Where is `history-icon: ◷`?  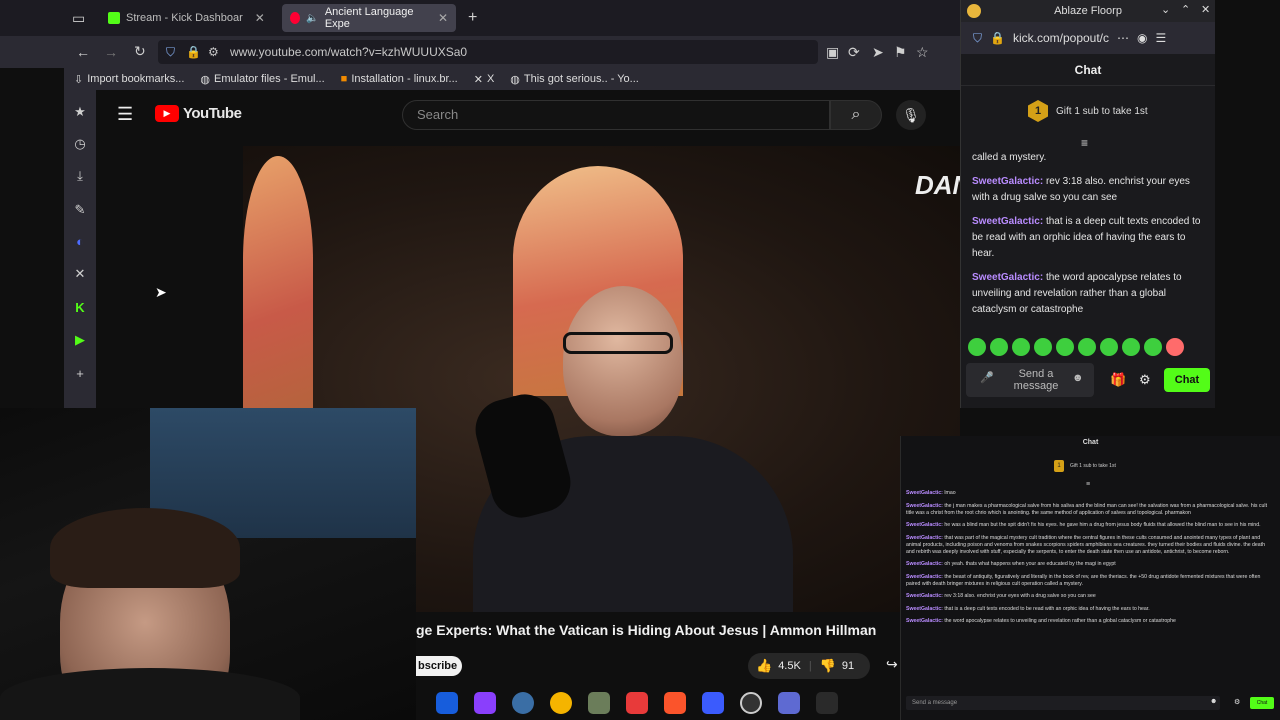 history-icon: ◷ is located at coordinates (80, 144).